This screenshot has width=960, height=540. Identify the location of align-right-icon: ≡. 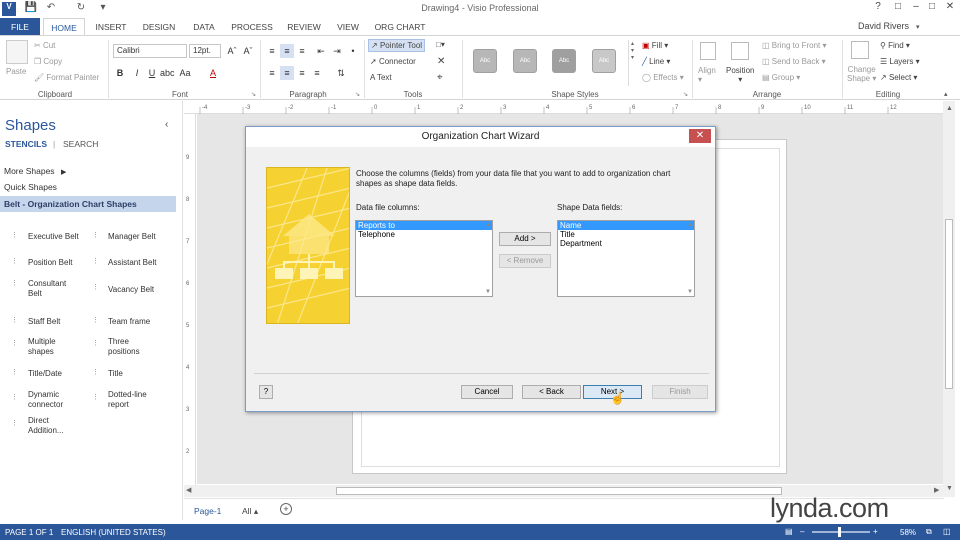
(302, 73).